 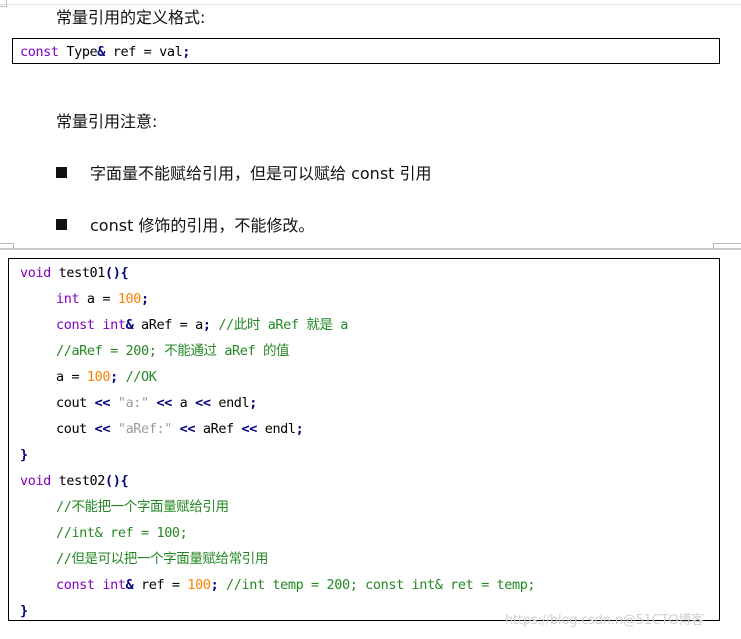 I want to click on code-token-cm: //不能把一个字面量赋给引用, so click(x=142, y=507).